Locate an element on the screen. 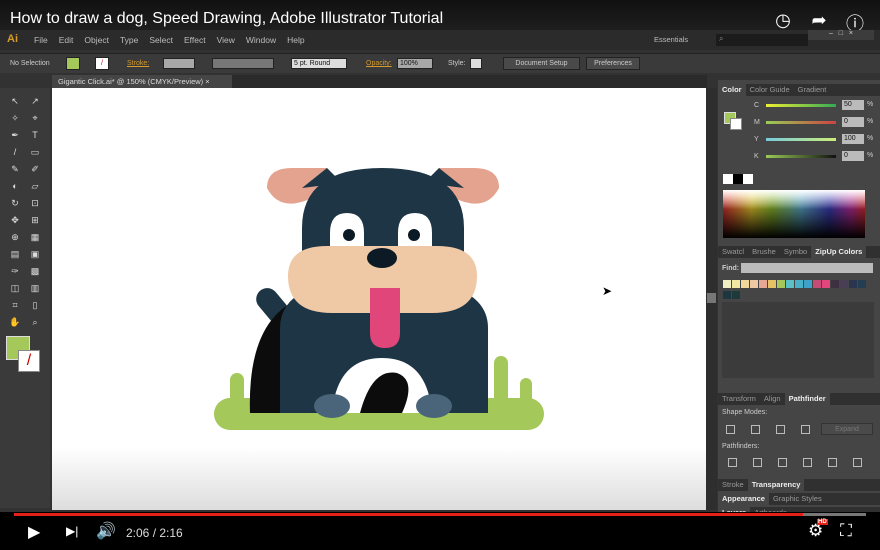  close-tab-icon: × is located at coordinates (207, 81).